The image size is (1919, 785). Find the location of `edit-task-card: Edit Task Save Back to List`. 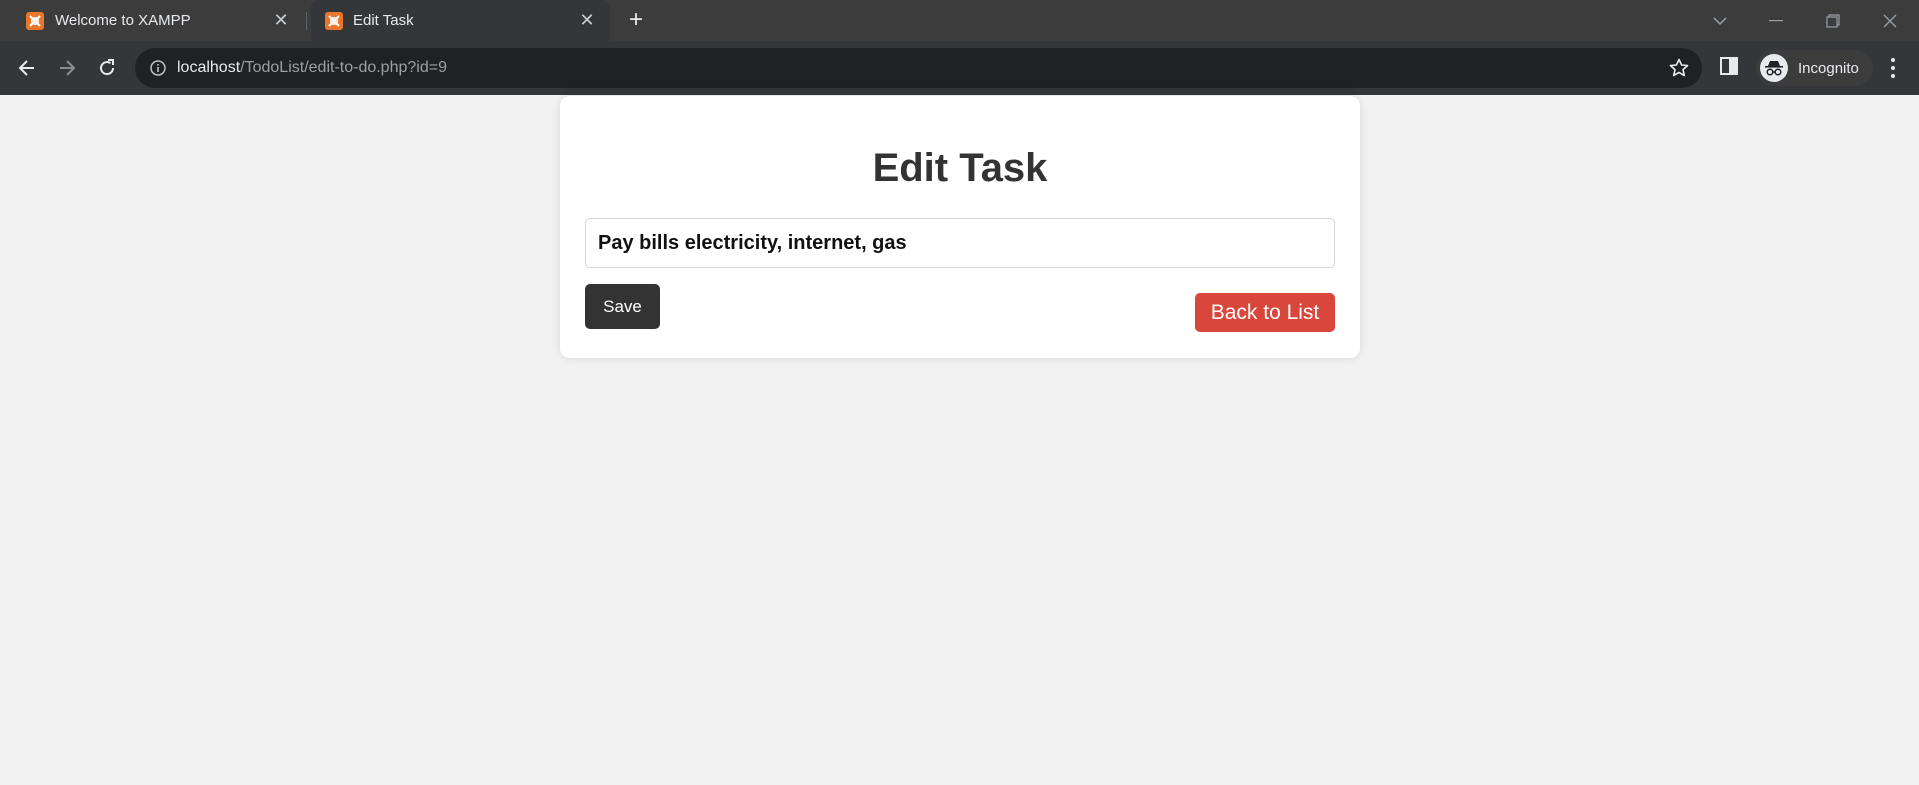

edit-task-card: Edit Task Save Back to List is located at coordinates (960, 227).